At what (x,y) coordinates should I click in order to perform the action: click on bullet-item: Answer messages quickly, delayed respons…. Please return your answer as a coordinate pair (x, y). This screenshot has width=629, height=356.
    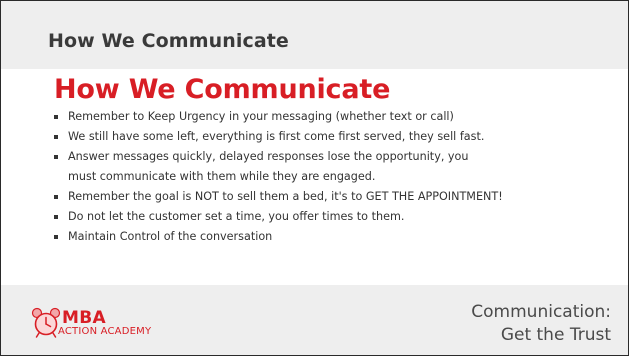
    Looking at the image, I should click on (334, 157).